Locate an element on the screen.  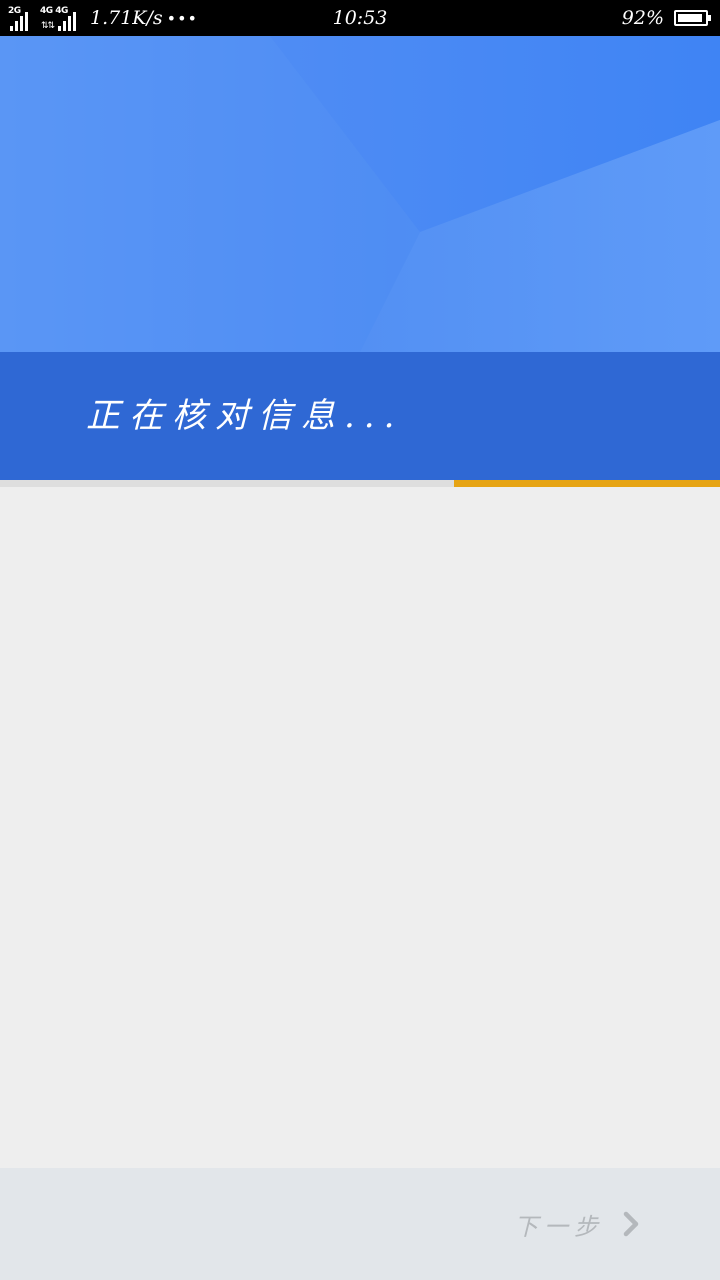
status-bar: 2G 4G 4G ⇅⇅ 1.71K/s ••• 10:53 92% is located at coordinates (360, 18).